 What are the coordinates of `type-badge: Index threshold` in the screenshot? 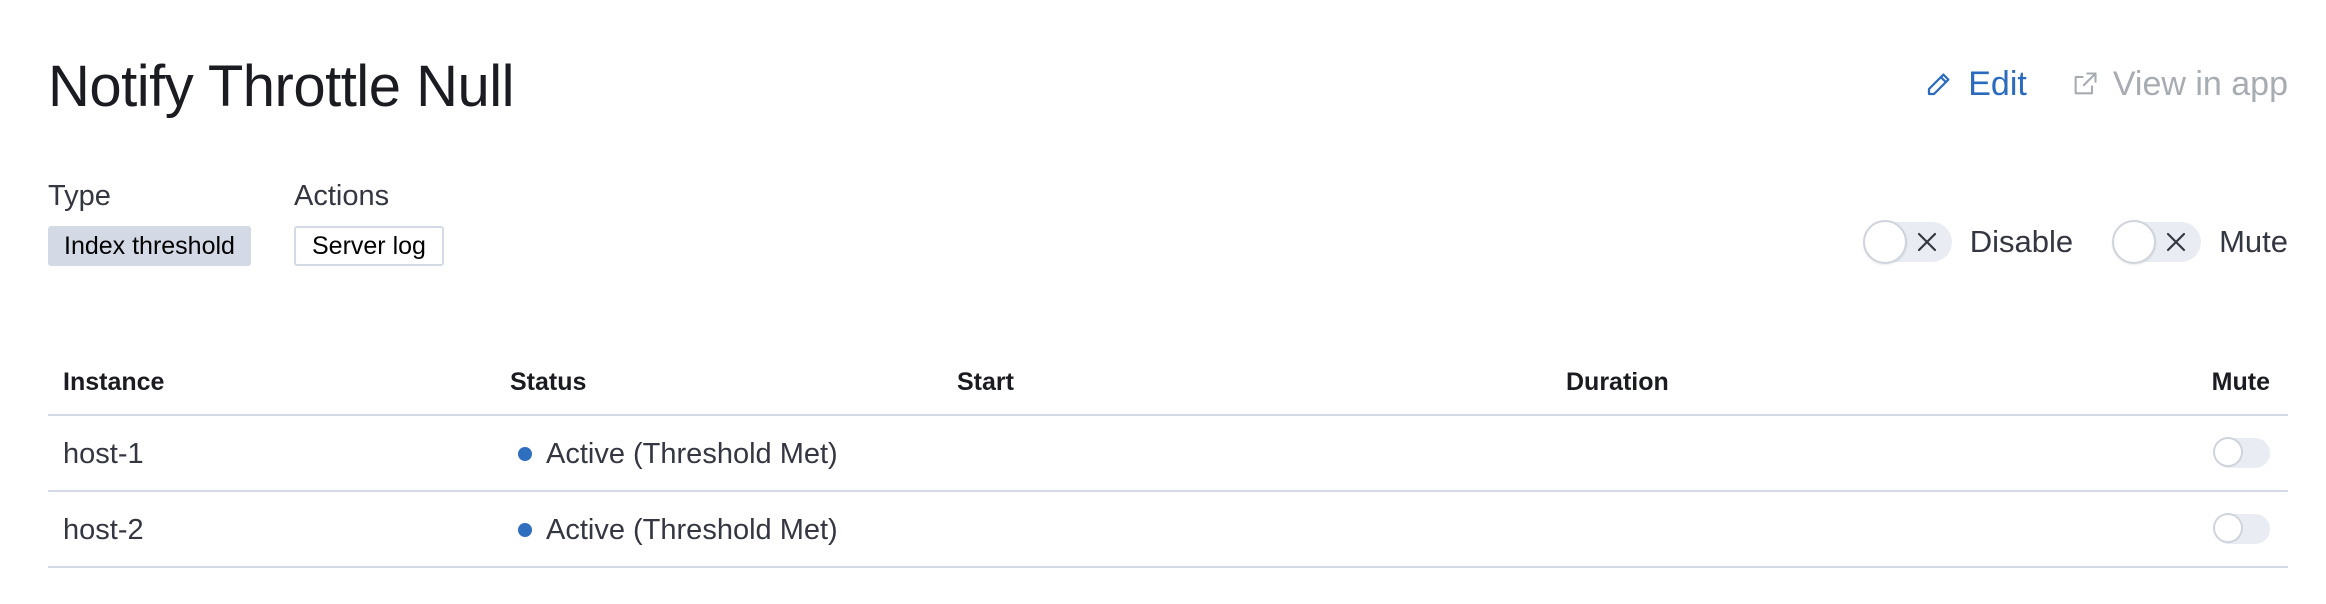 It's located at (149, 246).